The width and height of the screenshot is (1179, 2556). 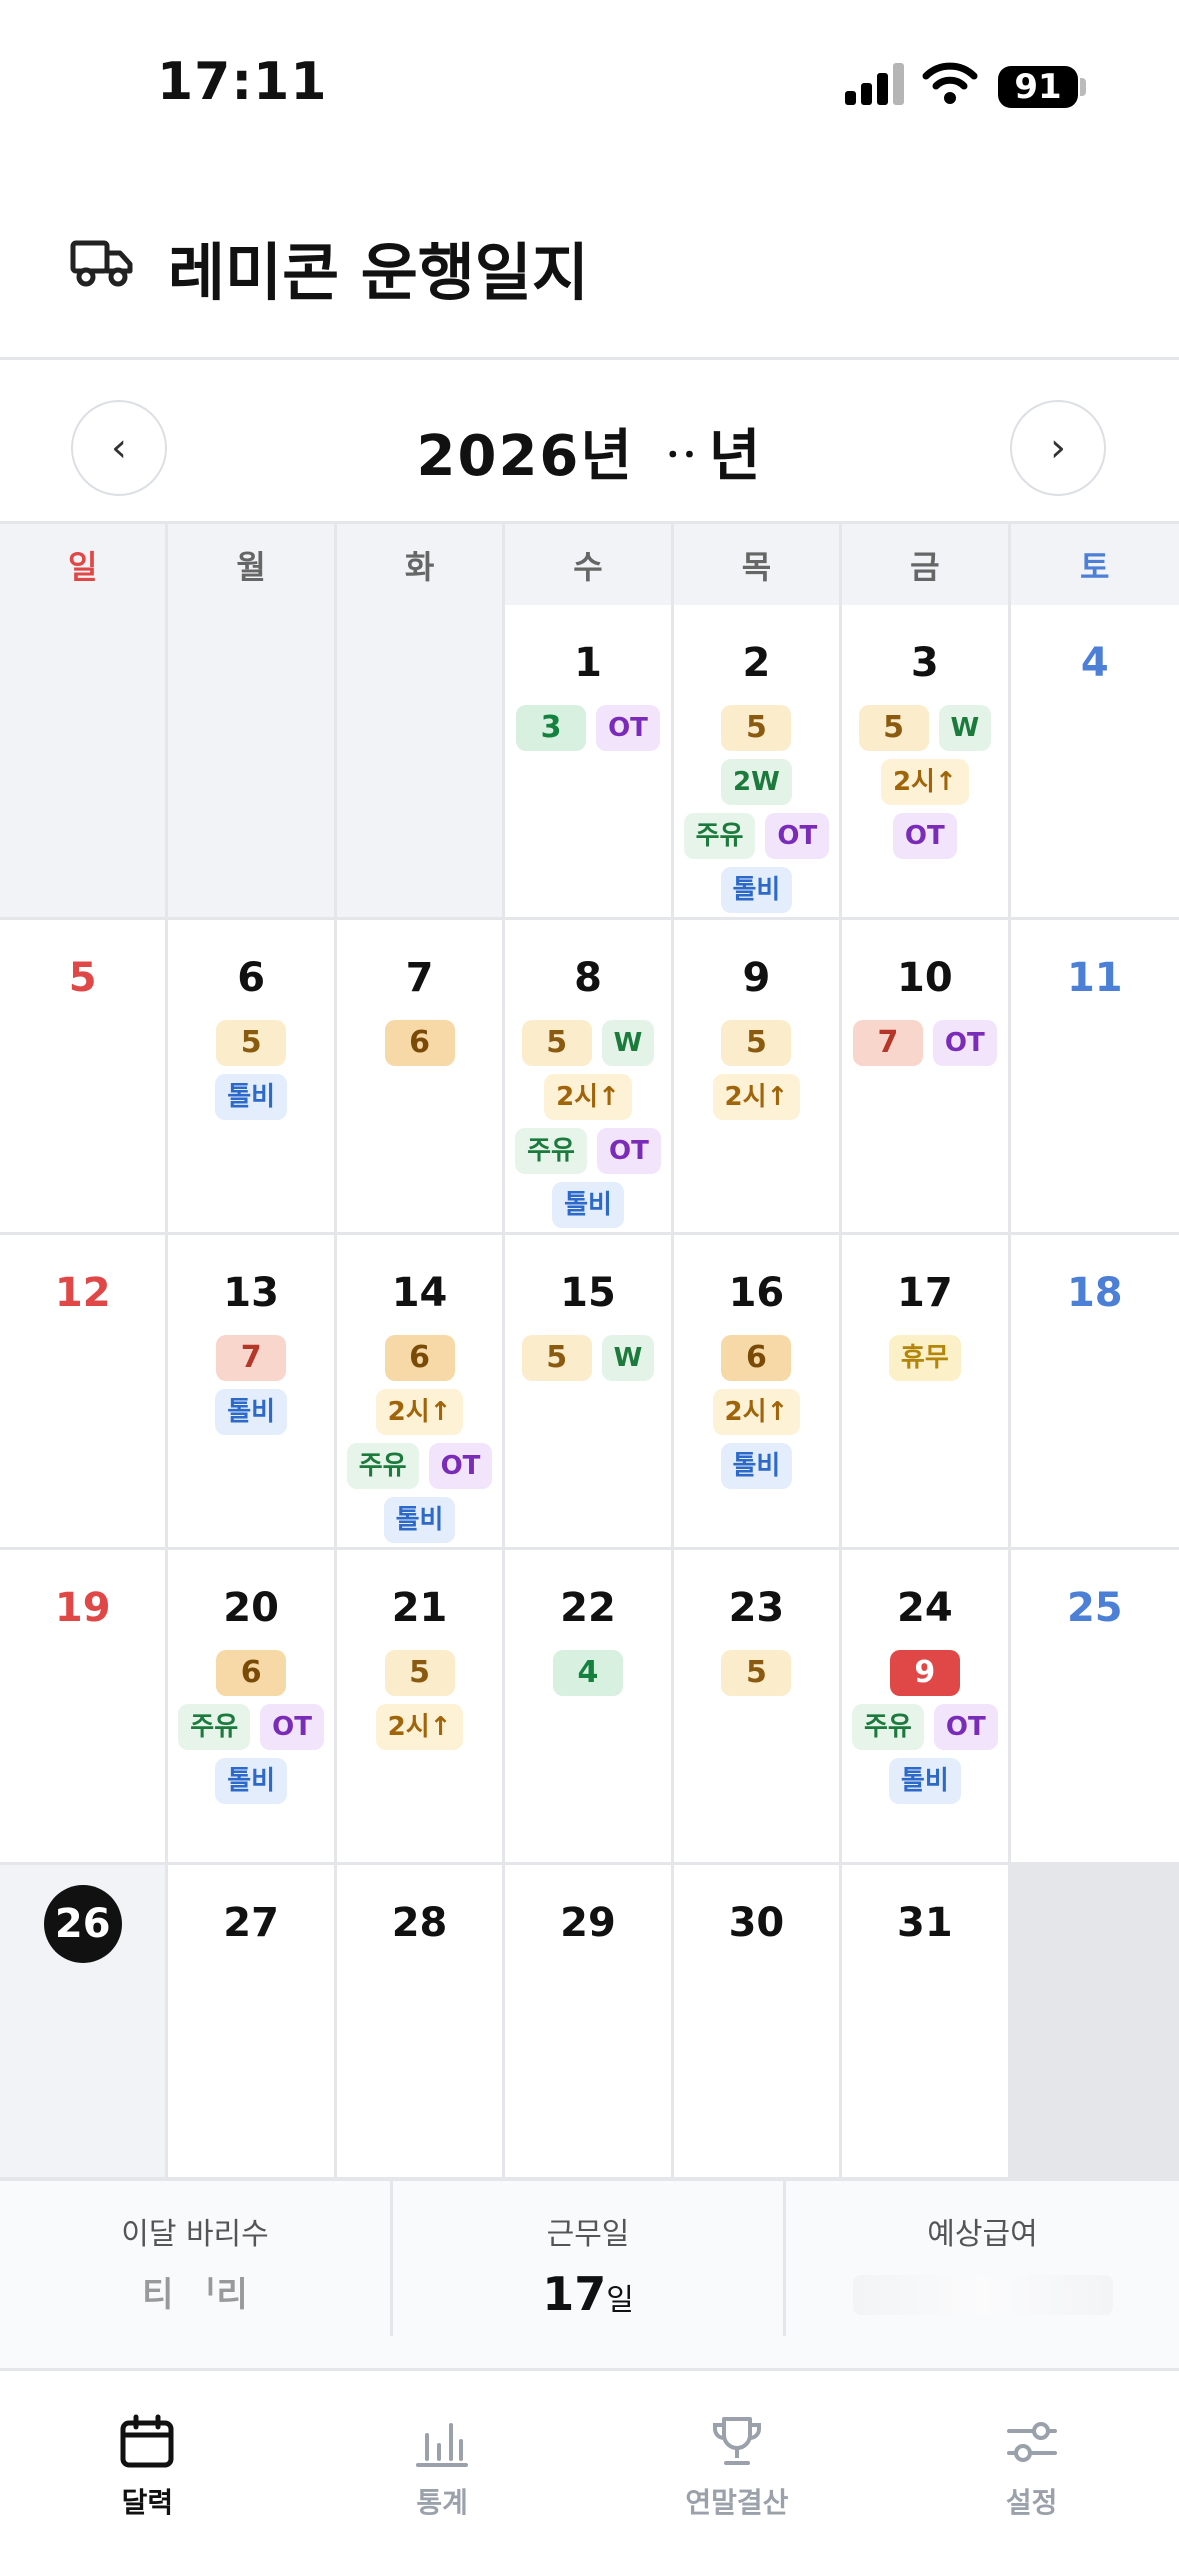 I want to click on calendar-day-cell: 6 5 톨비, so click(x=252, y=1077).